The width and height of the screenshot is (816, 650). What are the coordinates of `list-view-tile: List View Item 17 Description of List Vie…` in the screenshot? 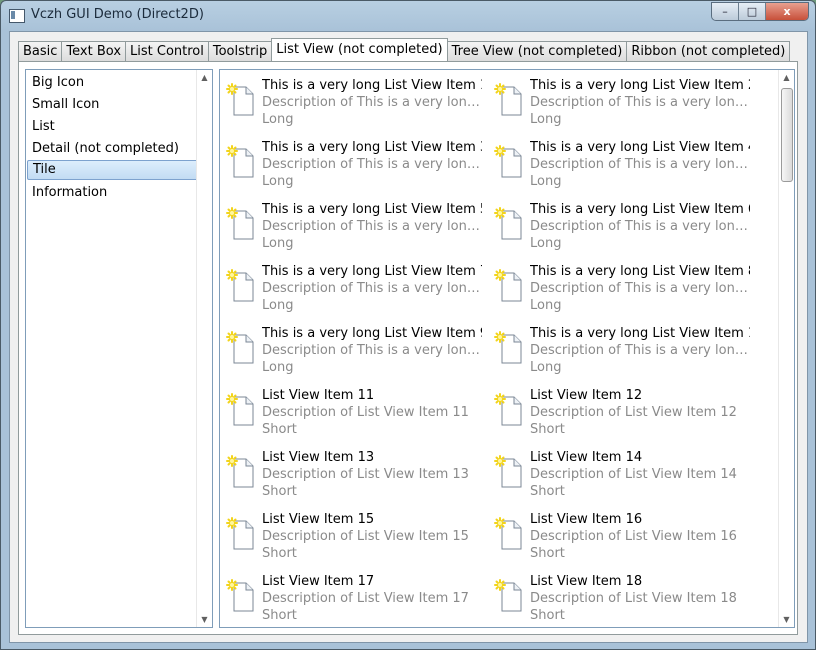 It's located at (351, 600).